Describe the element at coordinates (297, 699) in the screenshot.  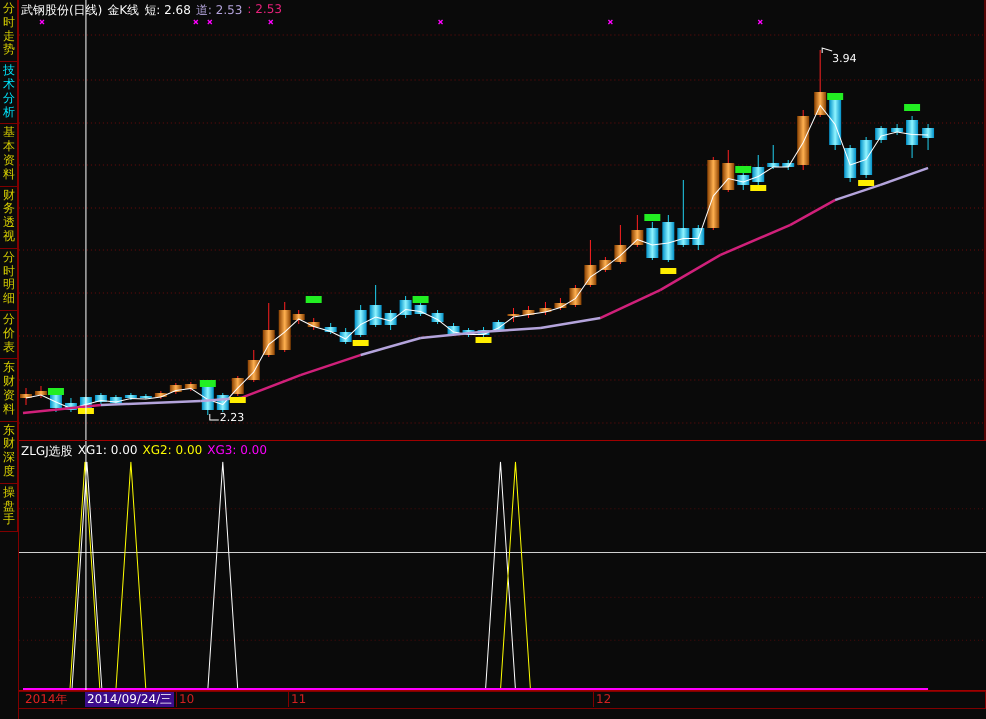
I see `axis-label: 11` at that location.